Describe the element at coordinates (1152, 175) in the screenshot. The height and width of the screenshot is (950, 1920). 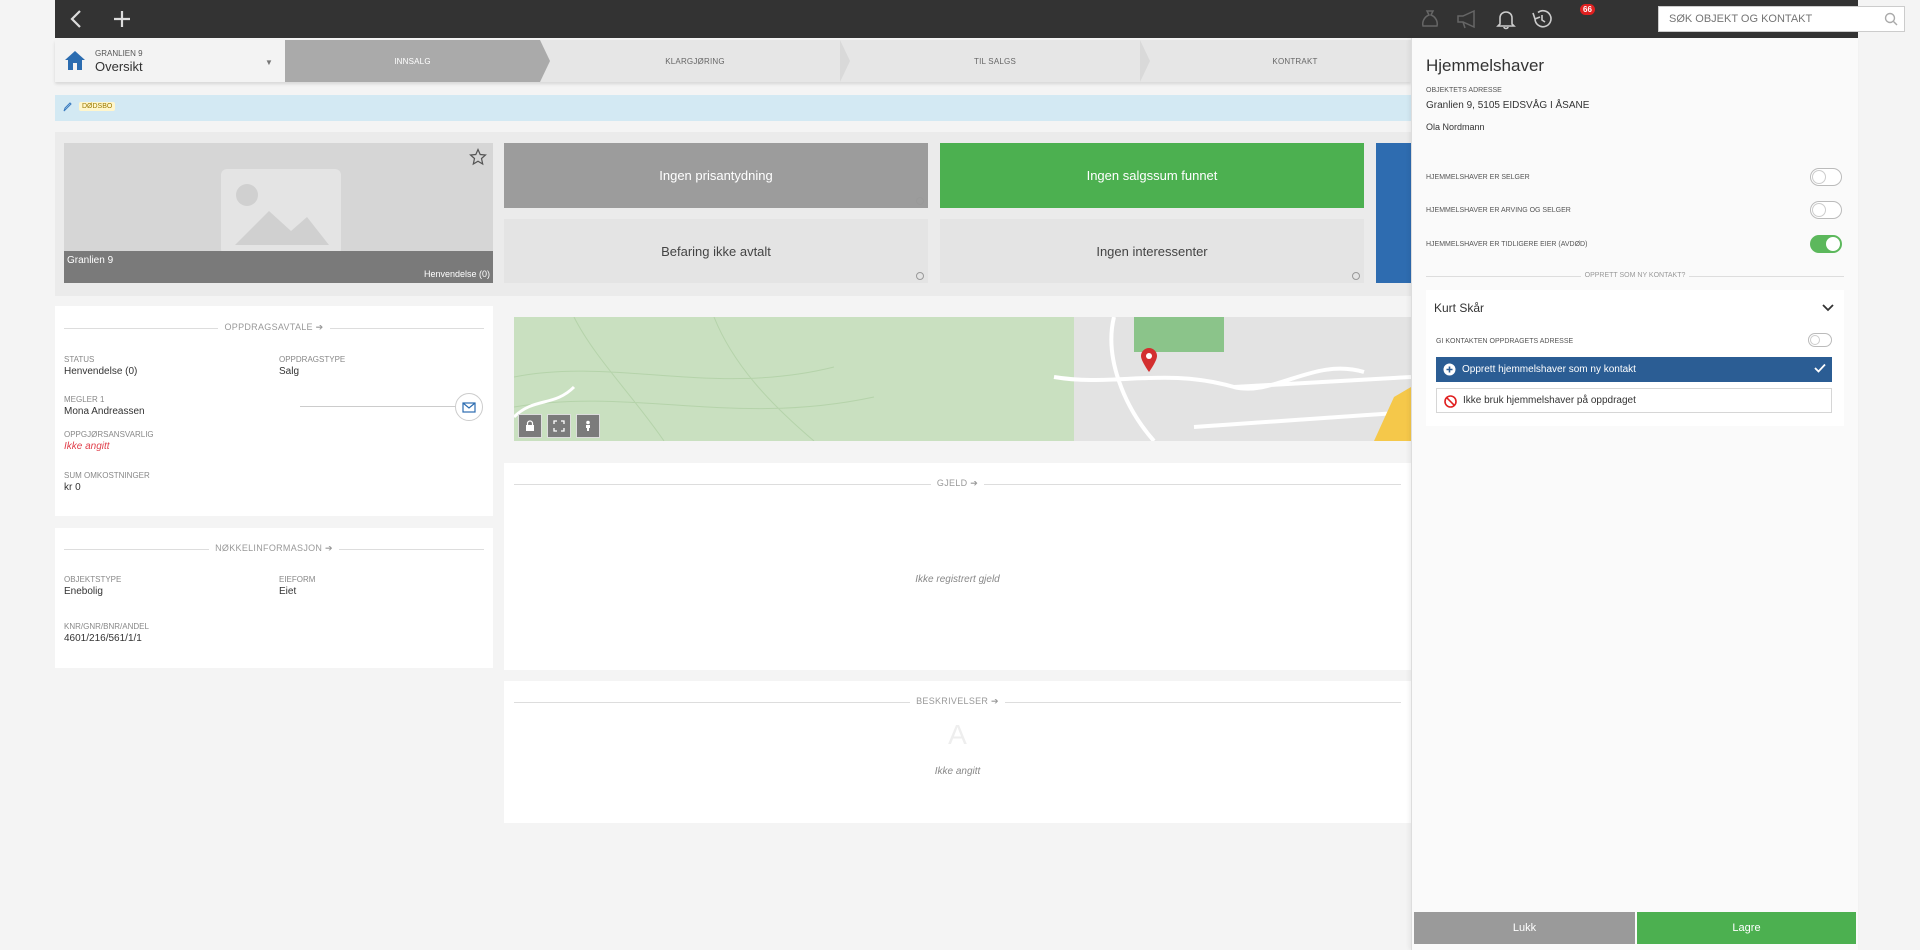
I see `sales-sum-tile: Ingen salgssum funnet` at that location.